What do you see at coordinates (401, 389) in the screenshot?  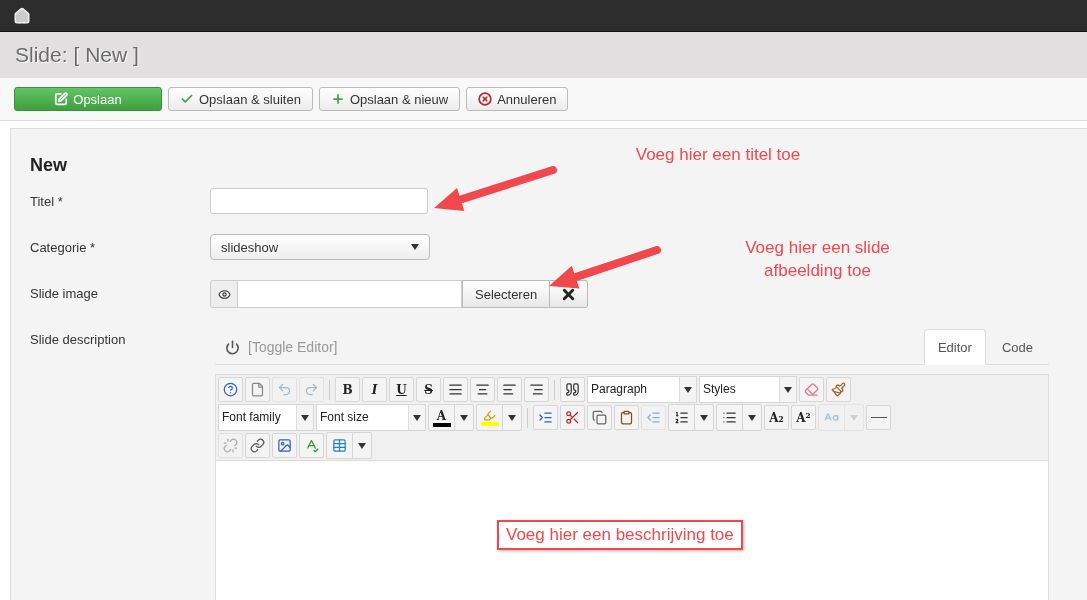 I see `underline-button: U` at bounding box center [401, 389].